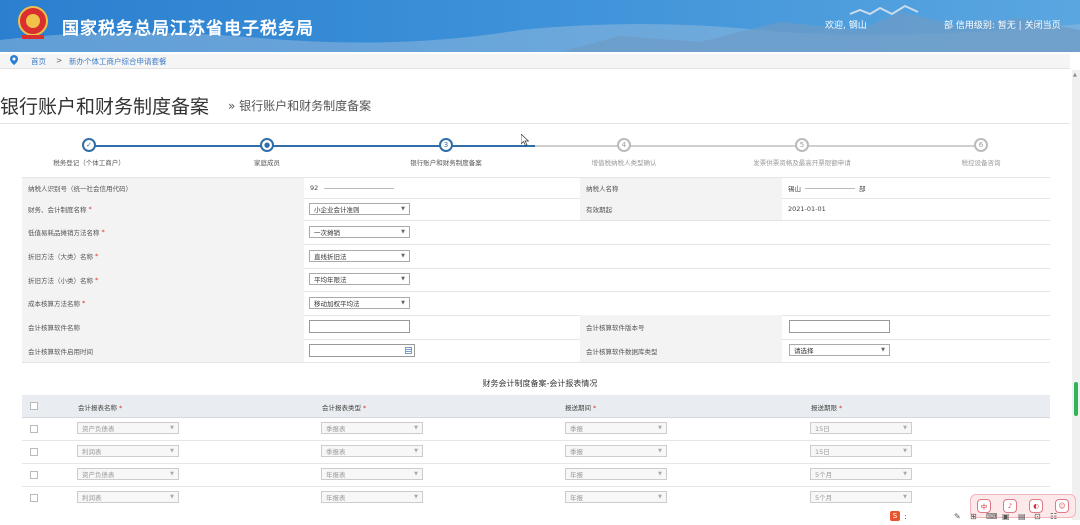 This screenshot has width=1080, height=525. I want to click on report-table-header: 会计报表名称 * 会计报表类型 * 报送期间 * 报送期限 *, so click(536, 406).